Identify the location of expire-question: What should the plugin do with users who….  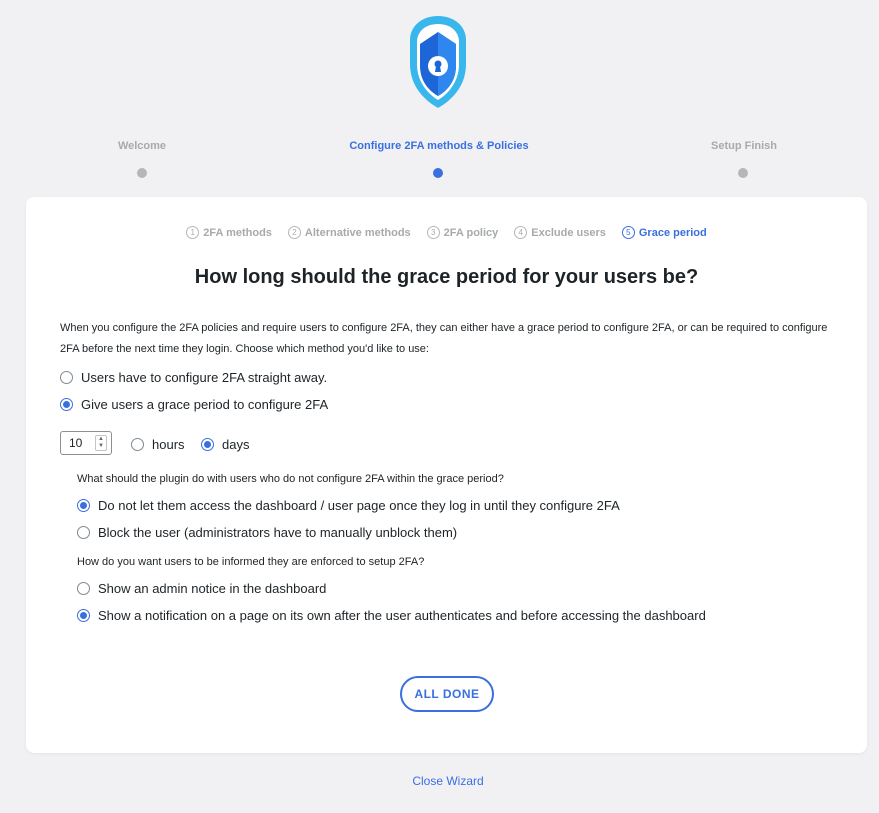
(290, 479).